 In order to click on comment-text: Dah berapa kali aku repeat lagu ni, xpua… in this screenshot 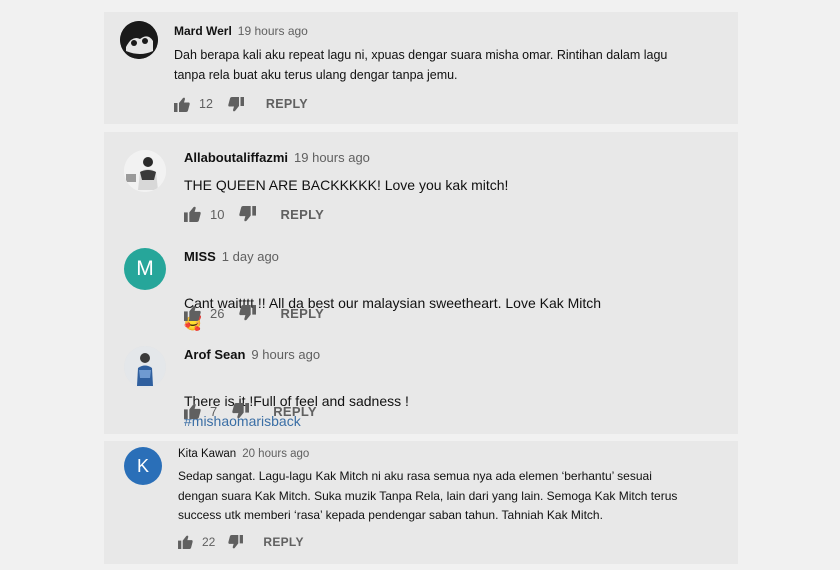, I will do `click(421, 65)`.